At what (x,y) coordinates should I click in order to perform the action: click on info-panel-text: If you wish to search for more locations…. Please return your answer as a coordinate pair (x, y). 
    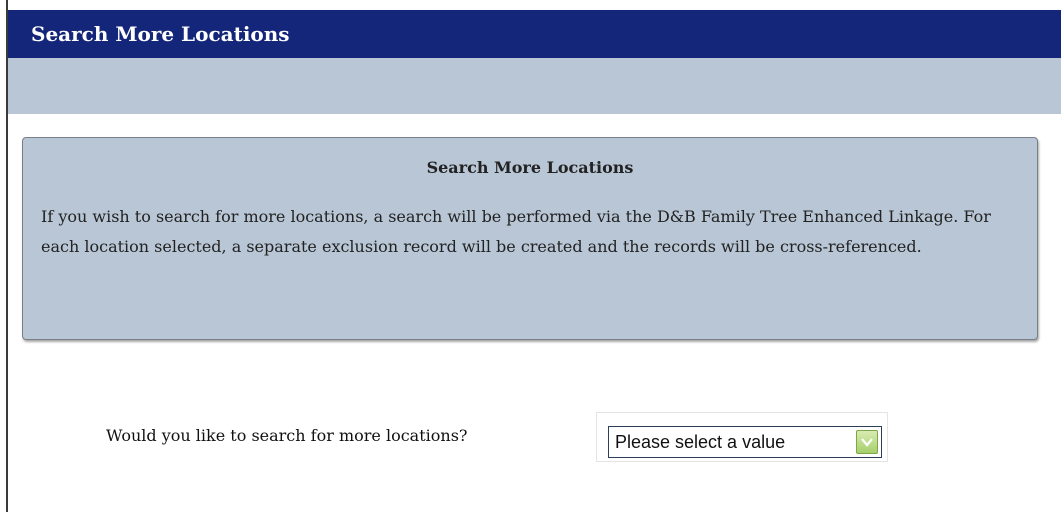
    Looking at the image, I should click on (516, 231).